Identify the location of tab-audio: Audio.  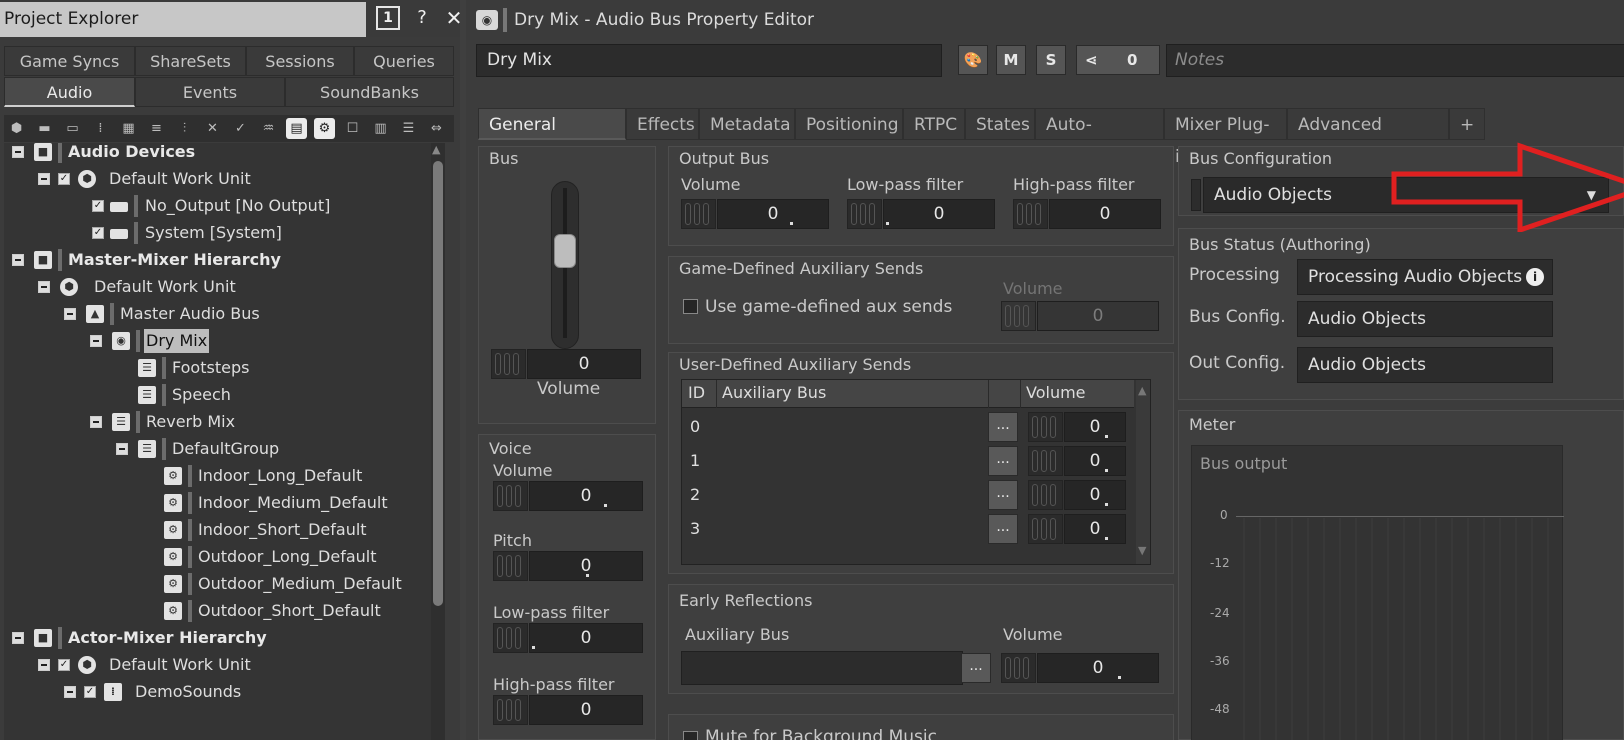
(69, 92).